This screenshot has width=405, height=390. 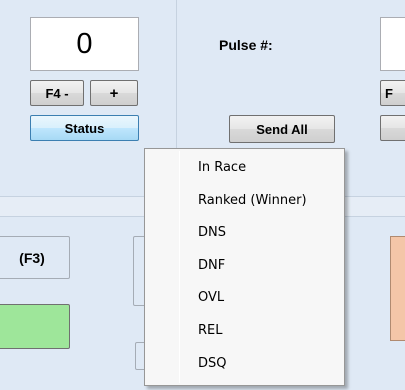 What do you see at coordinates (392, 44) in the screenshot?
I see `pulse-input` at bounding box center [392, 44].